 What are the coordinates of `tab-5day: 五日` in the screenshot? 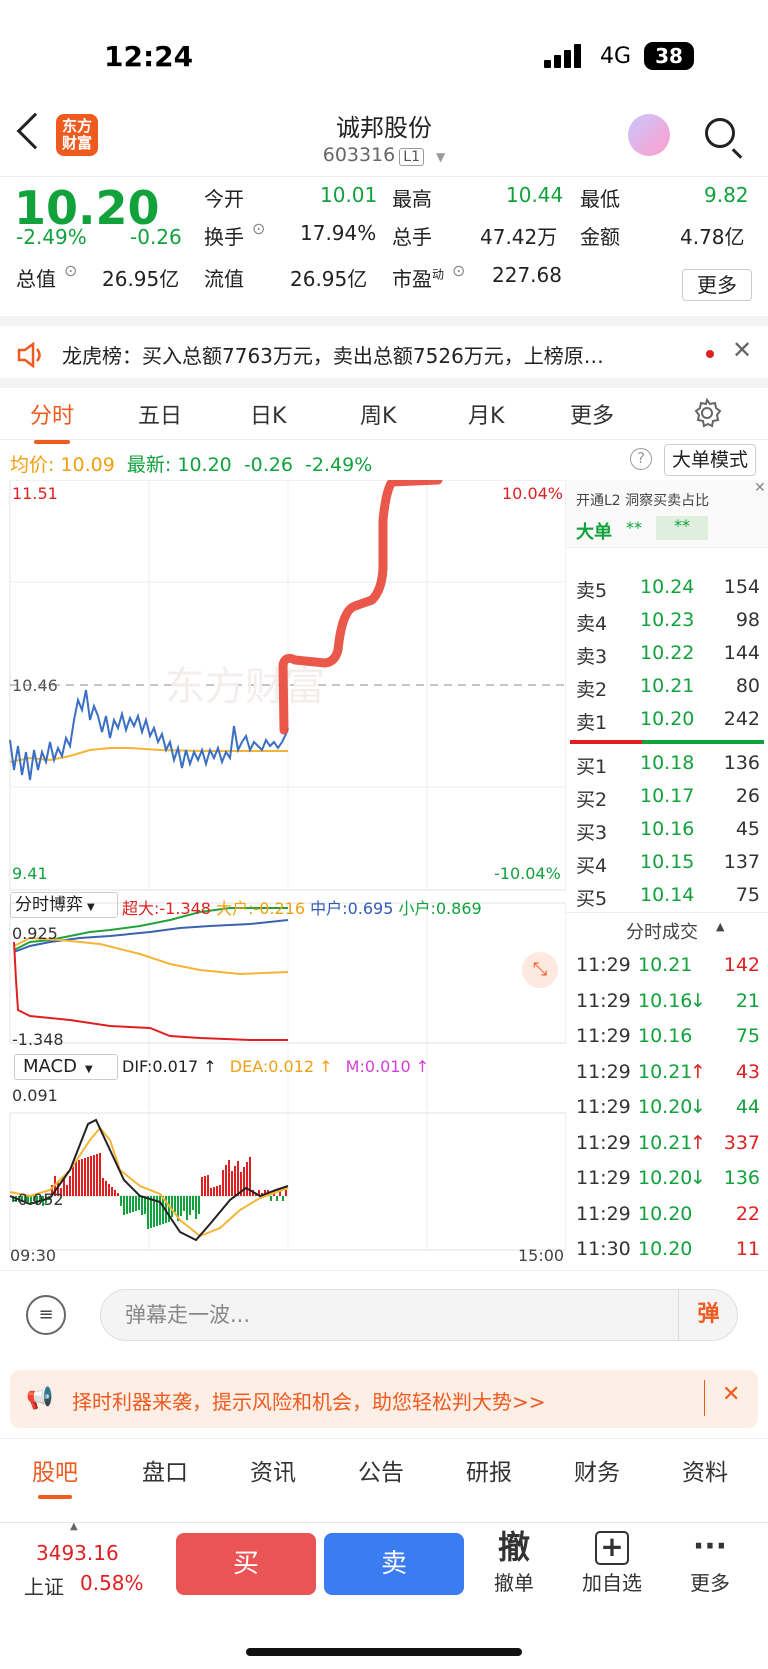 It's located at (160, 414).